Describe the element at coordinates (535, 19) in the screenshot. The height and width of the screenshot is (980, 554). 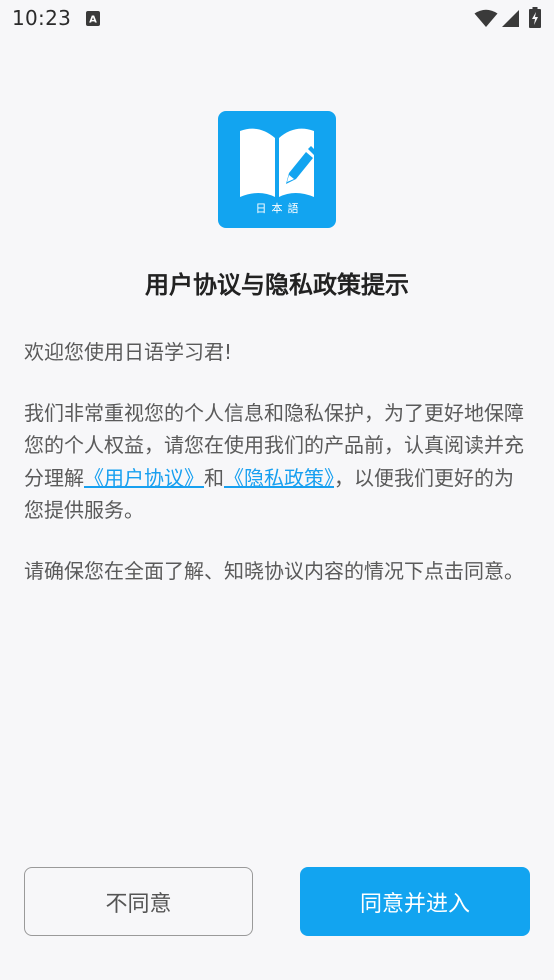
I see `battery-charging-icon` at that location.